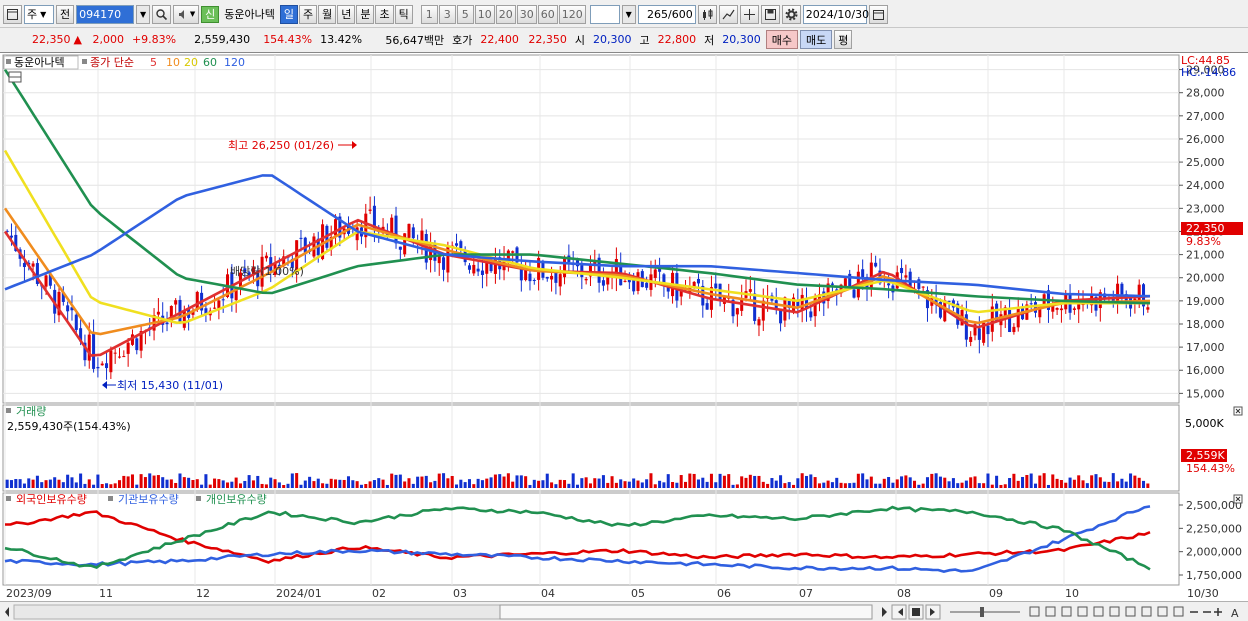 Image resolution: width=1248 pixels, height=621 pixels. Describe the element at coordinates (346, 14) in the screenshot. I see `tab-year: 년` at that location.